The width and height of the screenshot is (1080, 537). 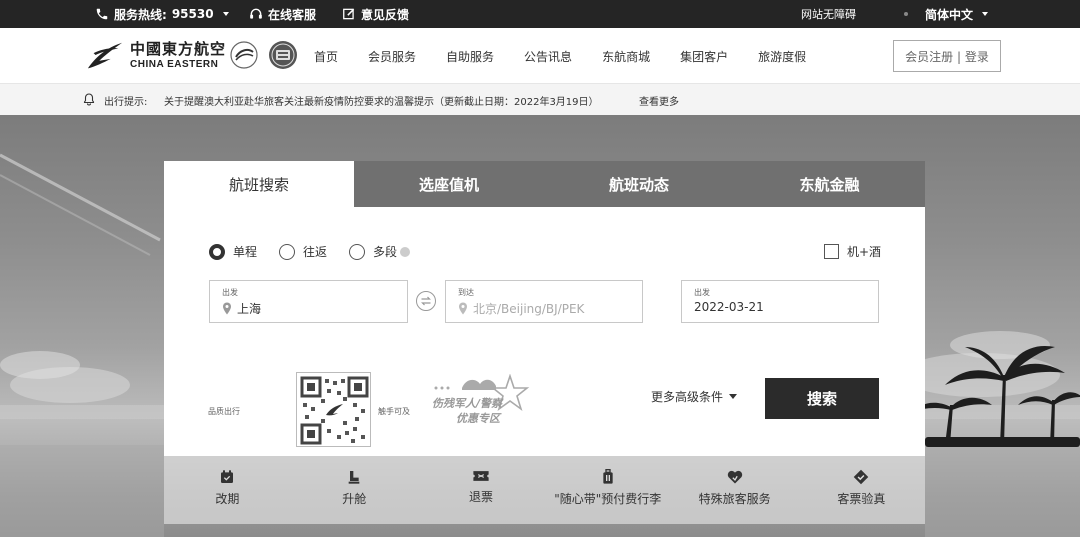 I want to click on promo-left-text: 品质出行, so click(x=224, y=411).